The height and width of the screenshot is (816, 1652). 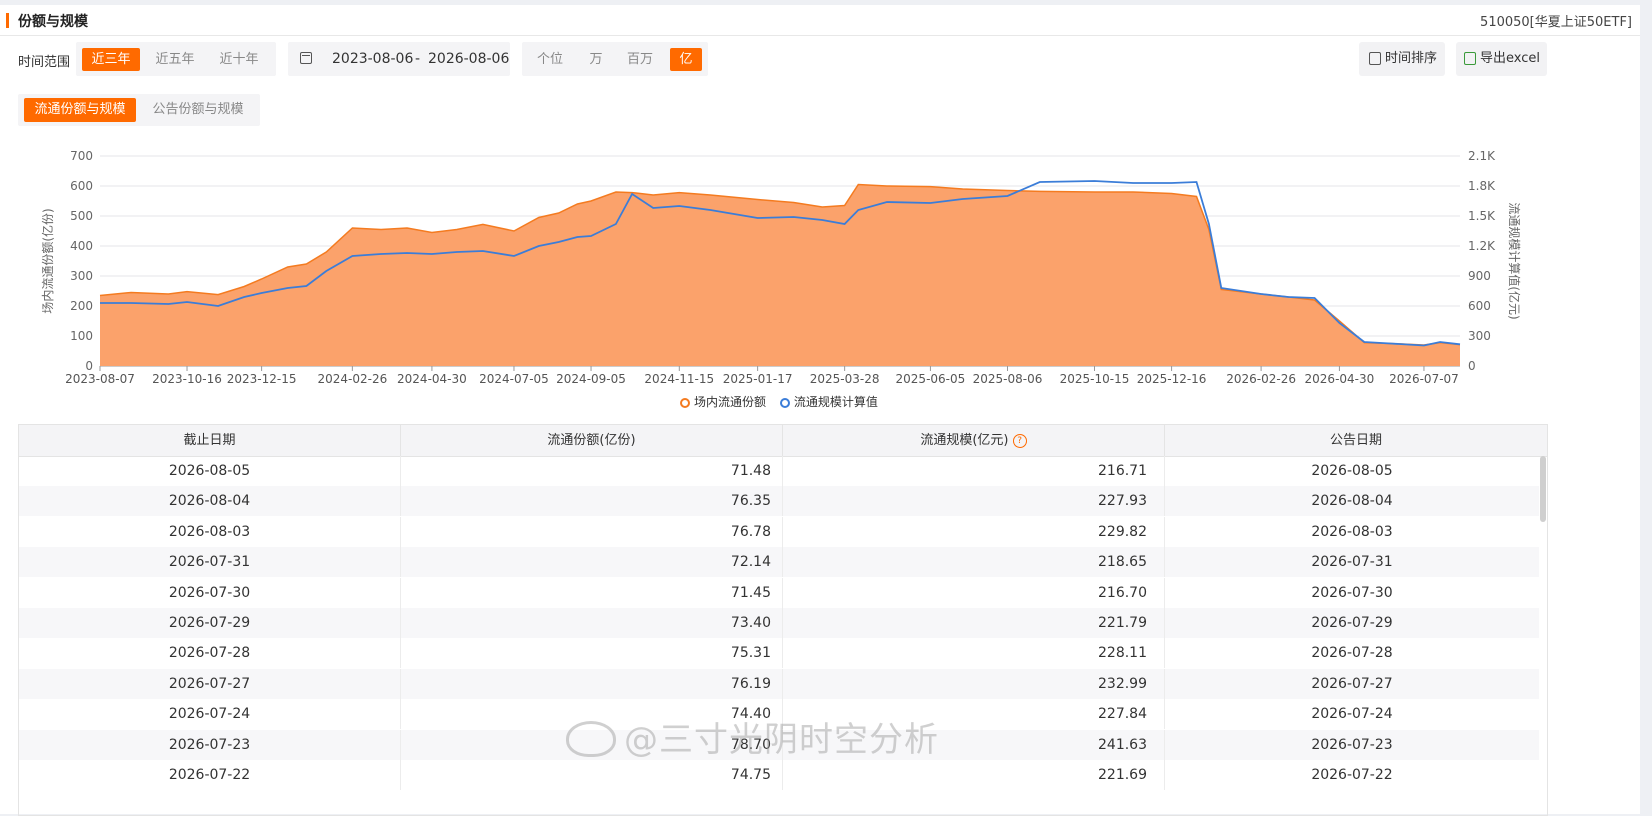 I want to click on table-row: 2026-07-27 76.19 232.99 2026-07-27, so click(x=779, y=683).